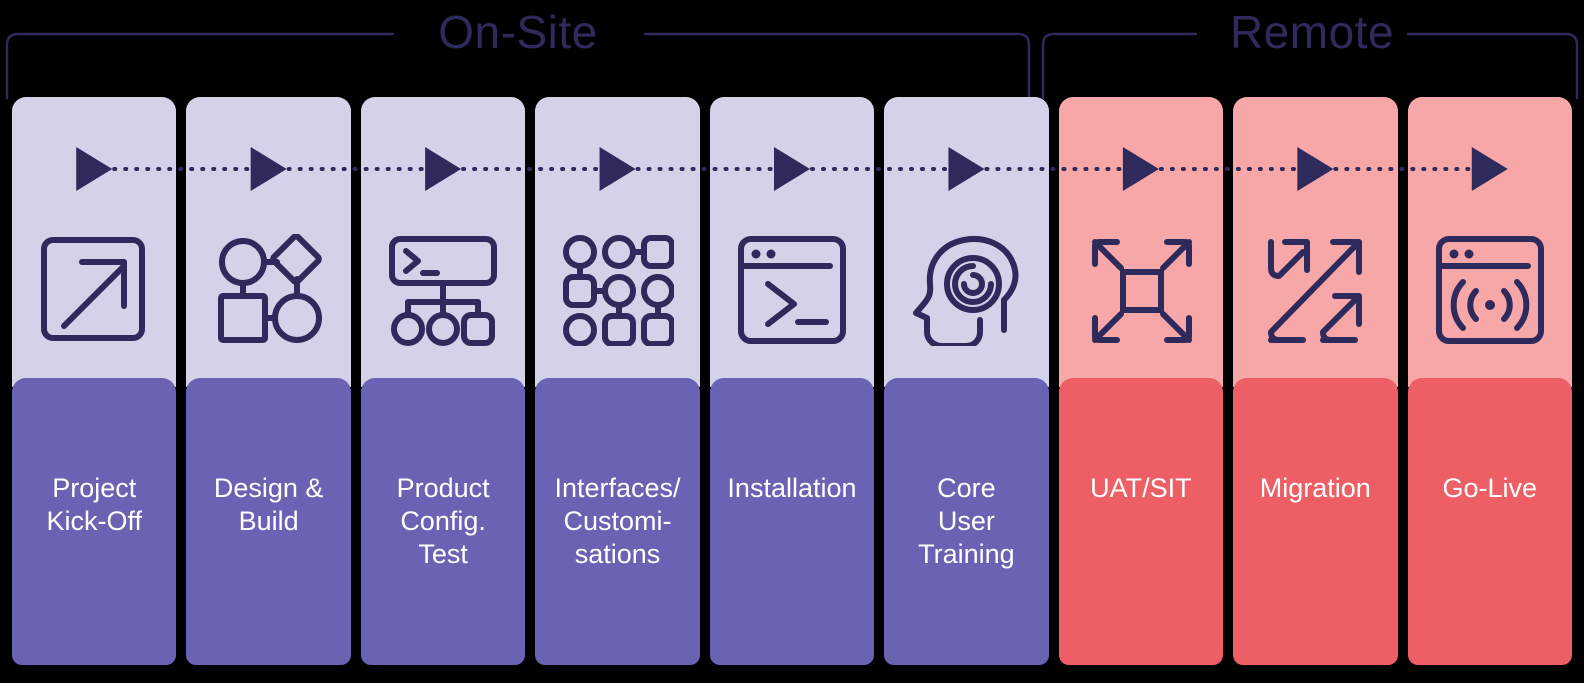  I want to click on step-card-bottom-product-config-test: Product Config. Test, so click(443, 521).